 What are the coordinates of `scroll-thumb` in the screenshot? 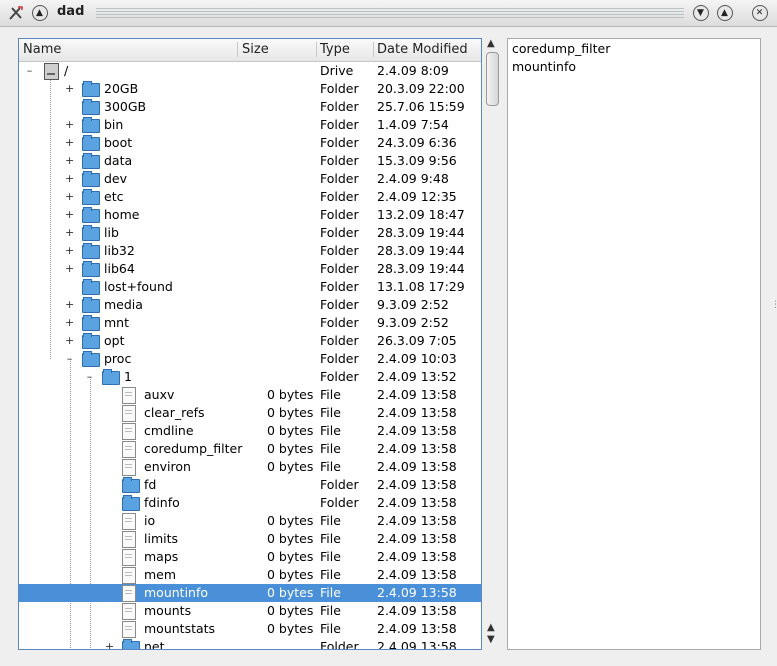 It's located at (492, 79).